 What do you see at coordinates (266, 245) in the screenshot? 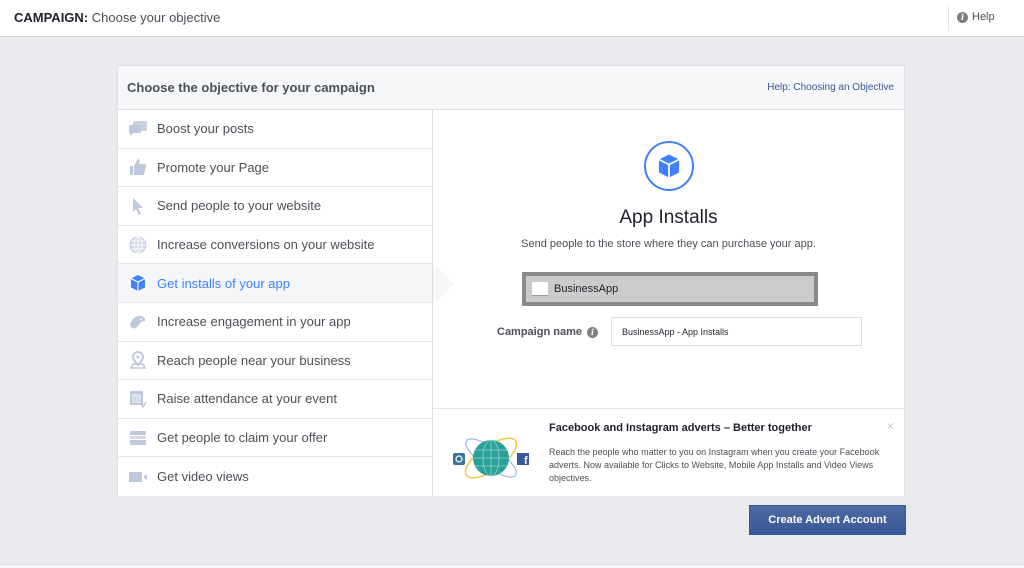
I see `objective-label: Increase conversions on your website` at bounding box center [266, 245].